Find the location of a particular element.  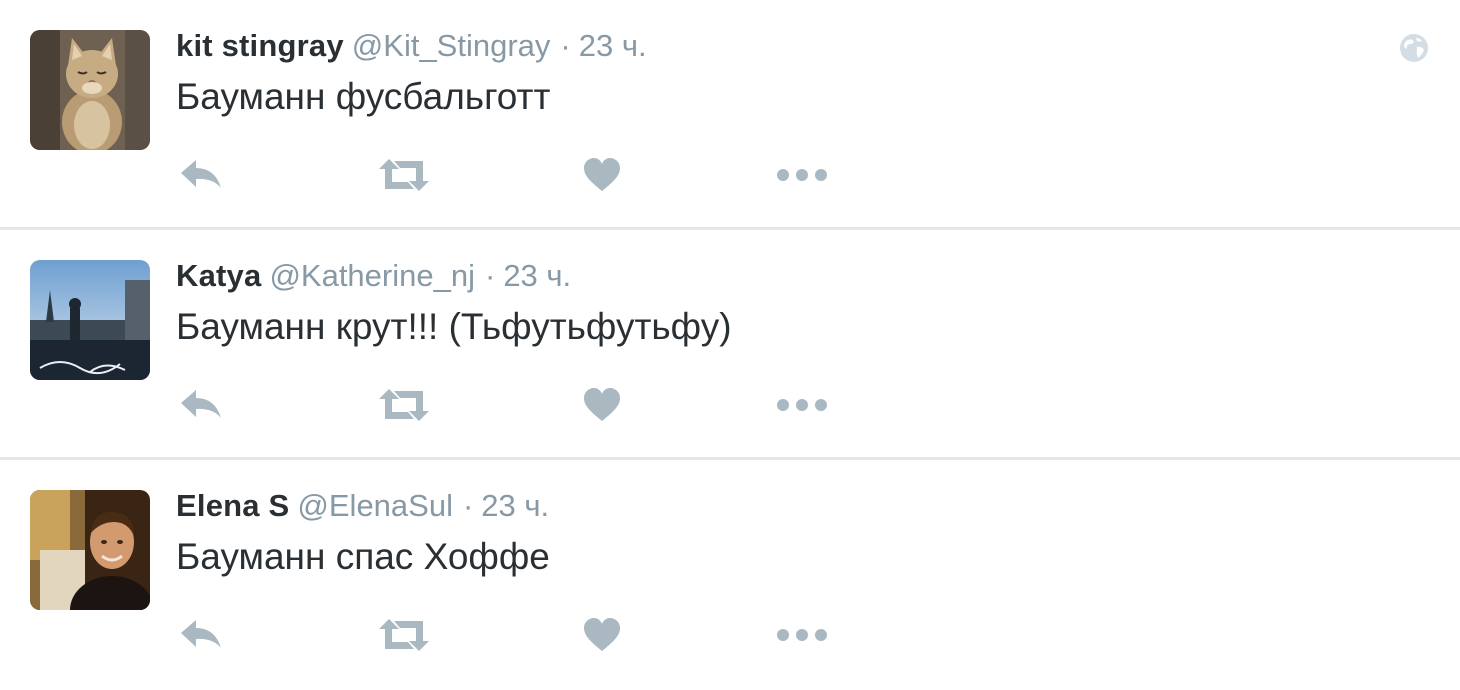

fullname: kit stingray is located at coordinates (260, 45).